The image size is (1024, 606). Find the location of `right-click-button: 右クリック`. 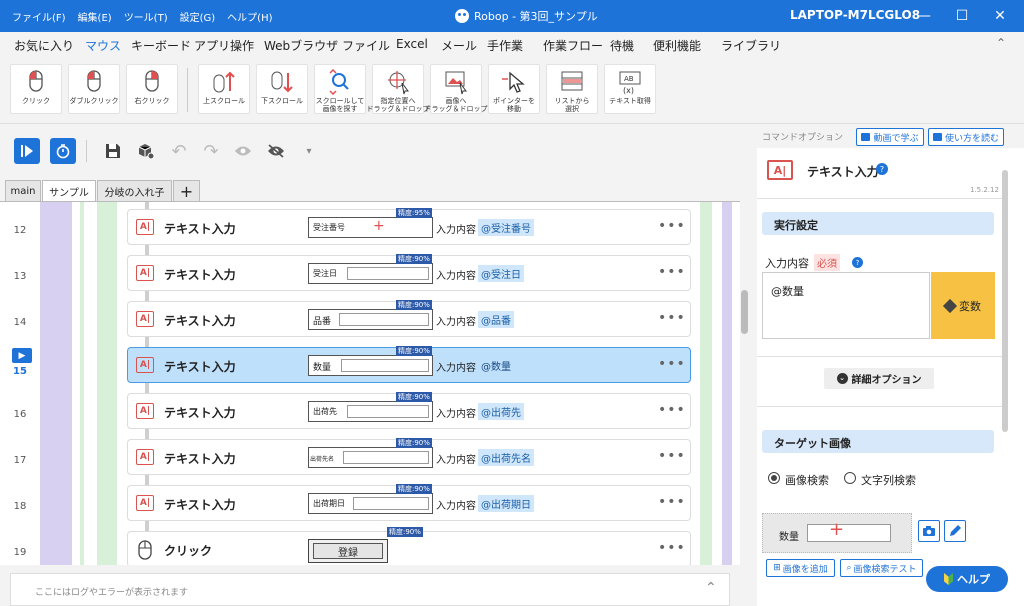

right-click-button: 右クリック is located at coordinates (152, 89).